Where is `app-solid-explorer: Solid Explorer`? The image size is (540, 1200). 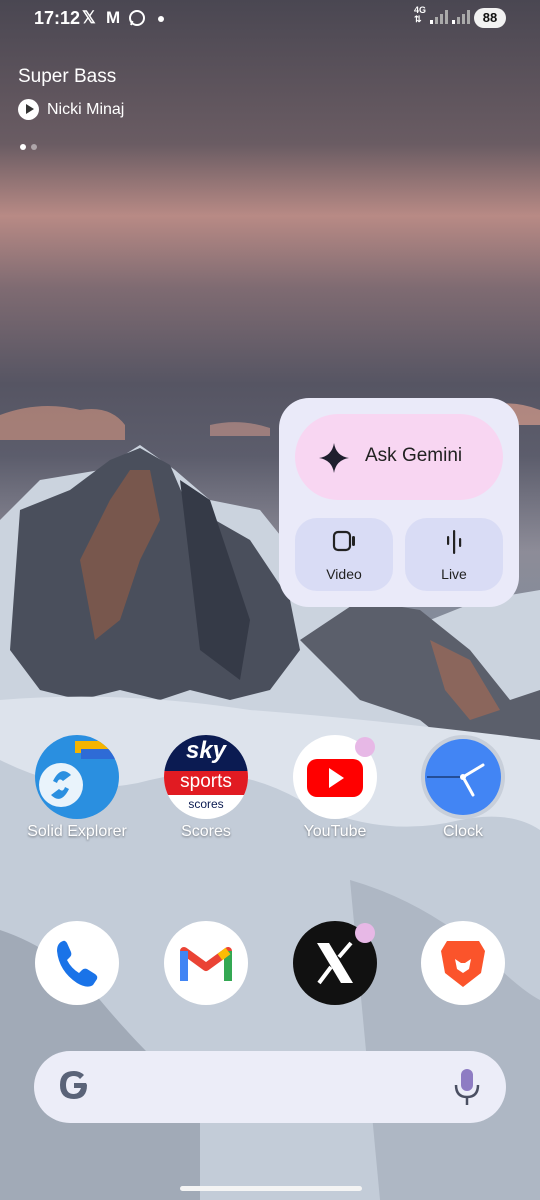 app-solid-explorer: Solid Explorer is located at coordinates (77, 788).